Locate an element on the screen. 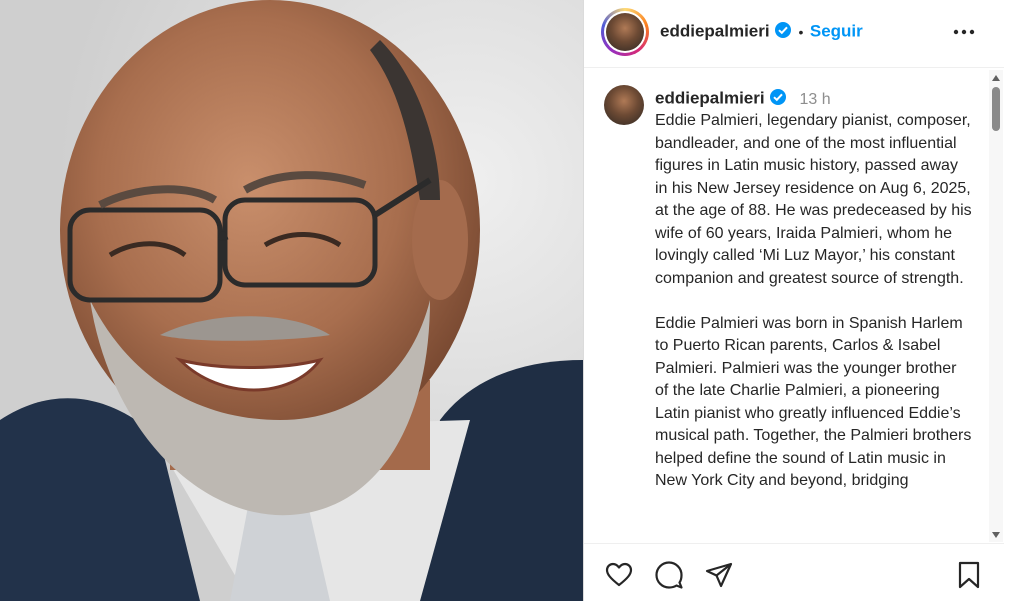 This screenshot has height=601, width=1017. share-icon is located at coordinates (719, 575).